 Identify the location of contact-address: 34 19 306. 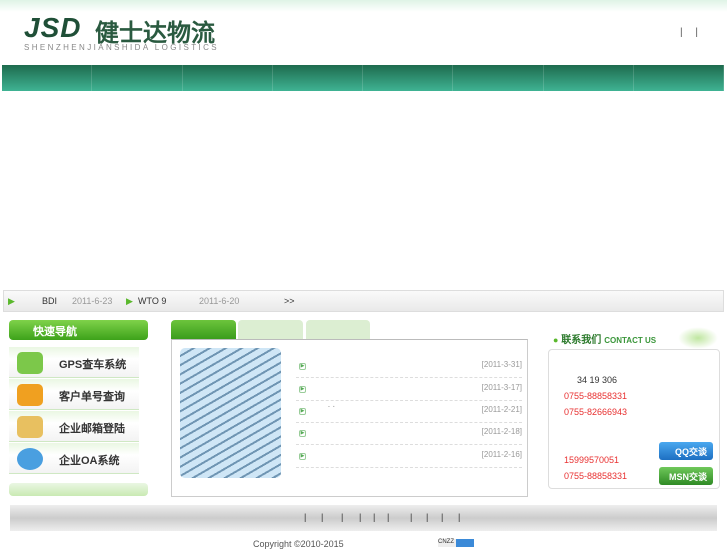
(597, 380).